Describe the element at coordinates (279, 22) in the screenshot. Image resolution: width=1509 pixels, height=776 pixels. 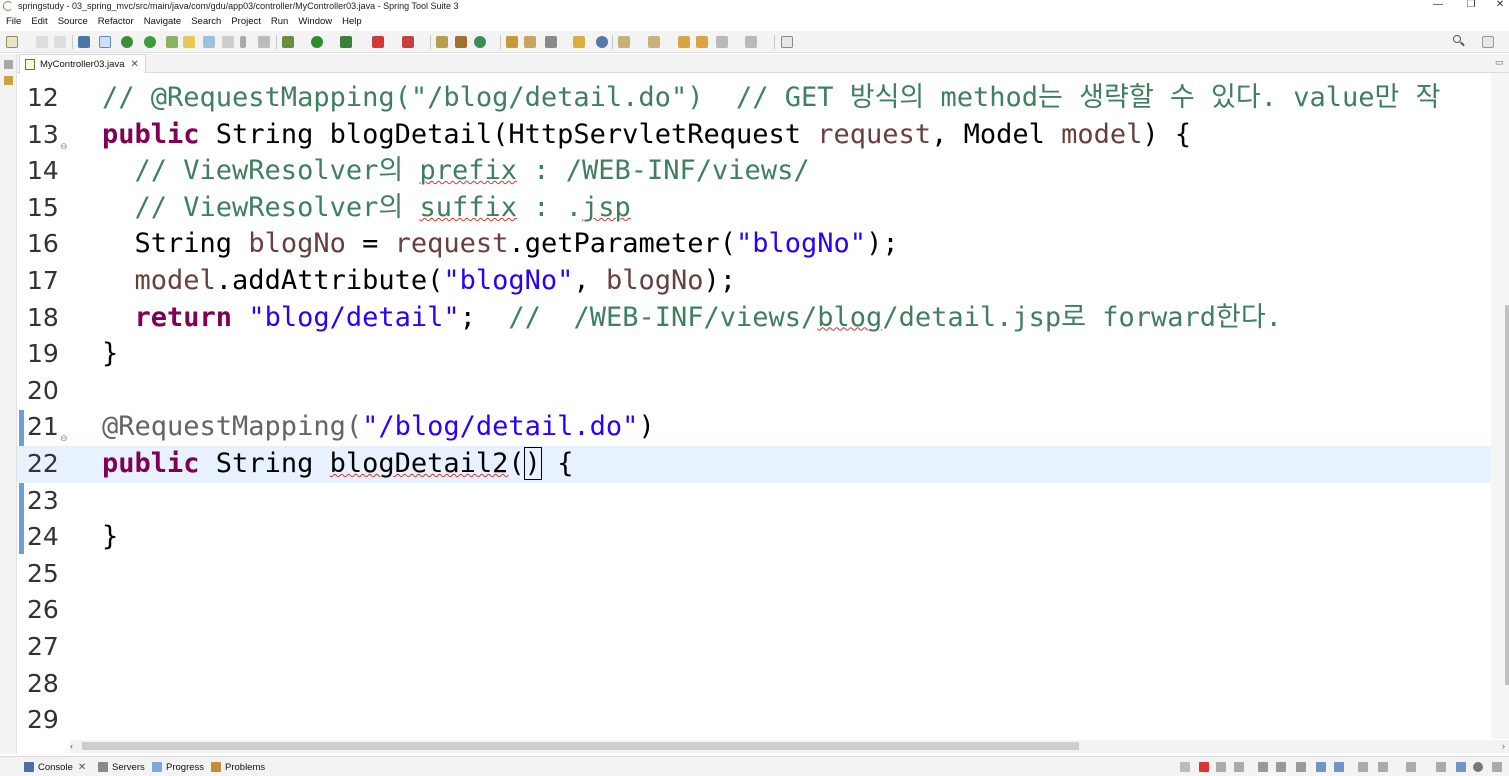
I see `menu-run: Run` at that location.